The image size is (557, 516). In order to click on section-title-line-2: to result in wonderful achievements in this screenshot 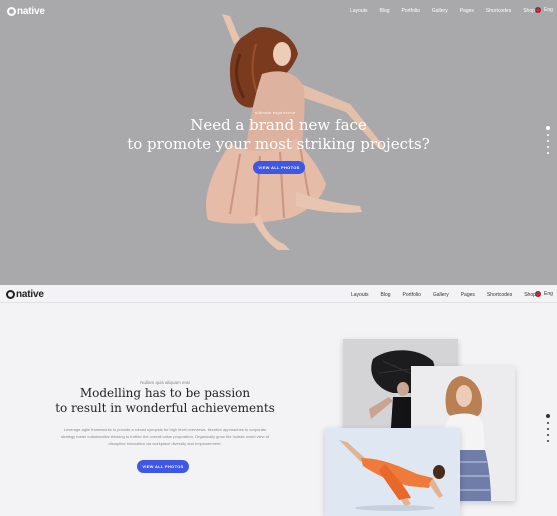, I will do `click(165, 408)`.